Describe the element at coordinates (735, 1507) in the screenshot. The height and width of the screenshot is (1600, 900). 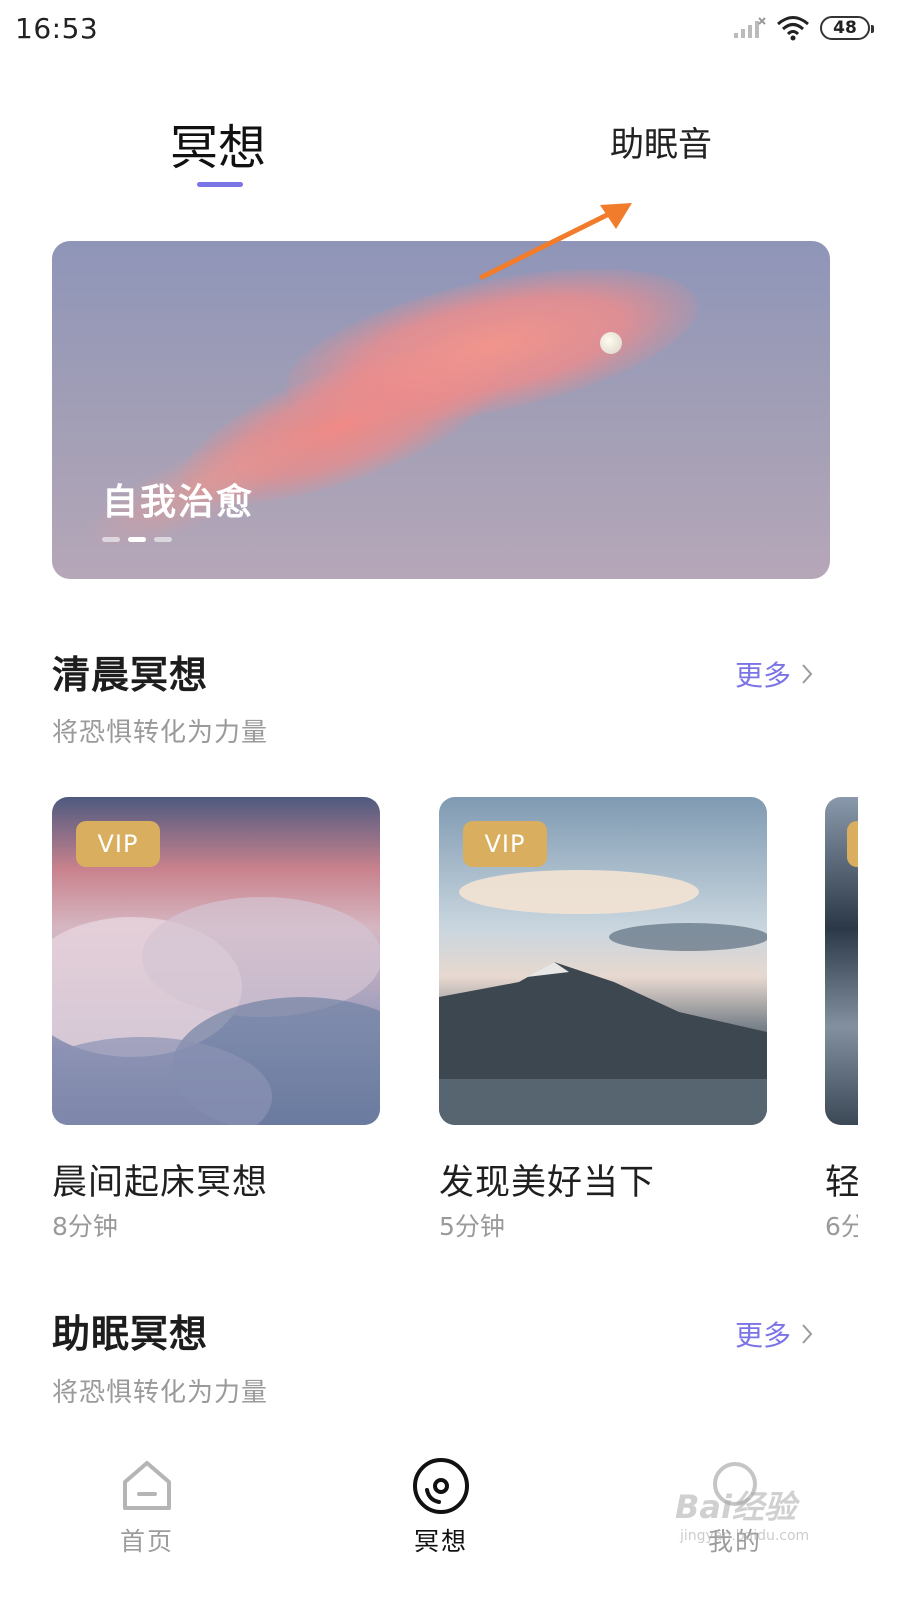
I see `watermark: Bai经验` at that location.